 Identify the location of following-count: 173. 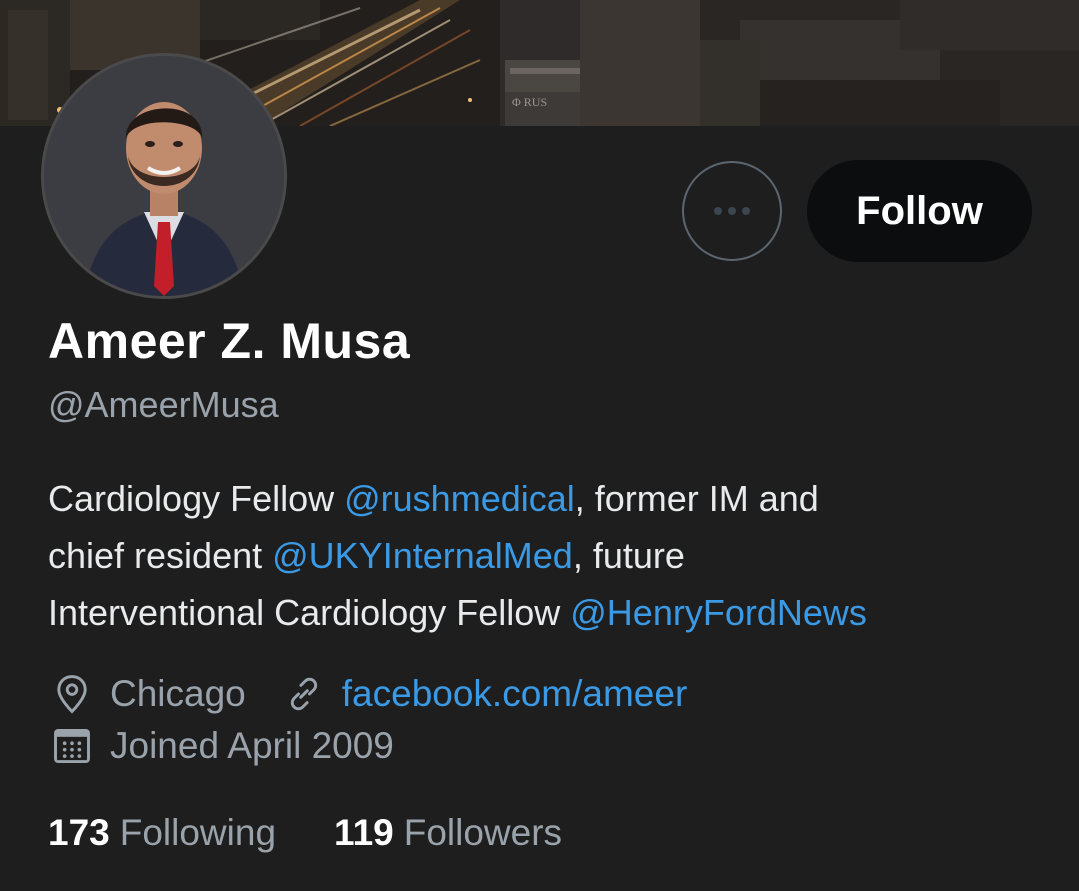
(79, 832).